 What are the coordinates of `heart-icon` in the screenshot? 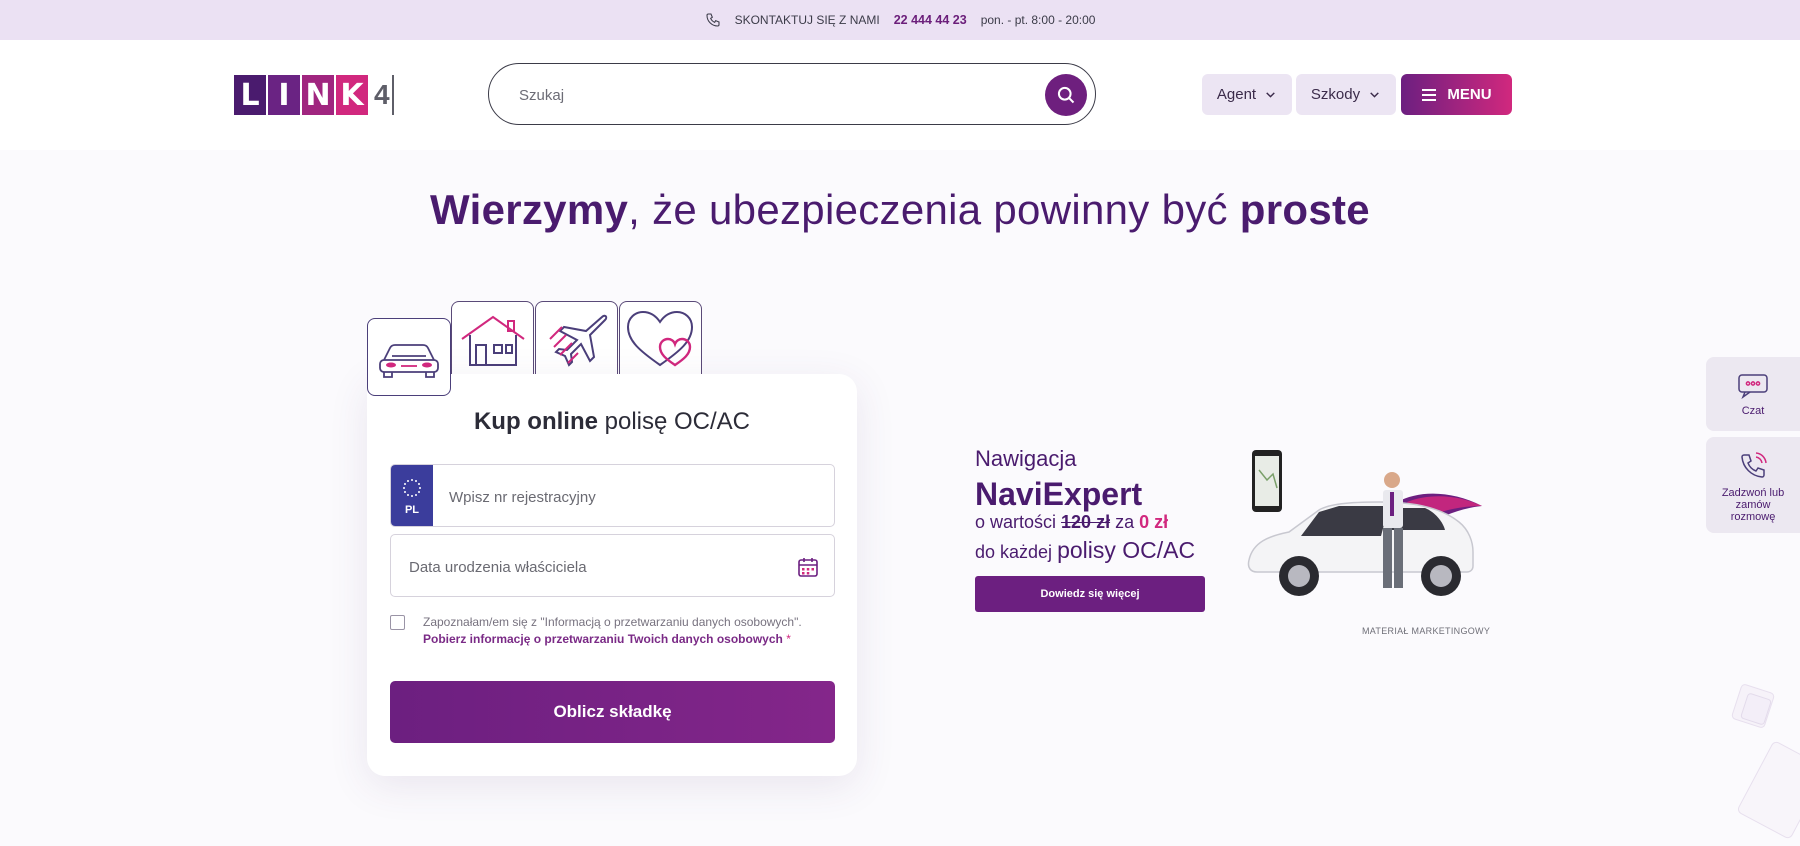 It's located at (659, 338).